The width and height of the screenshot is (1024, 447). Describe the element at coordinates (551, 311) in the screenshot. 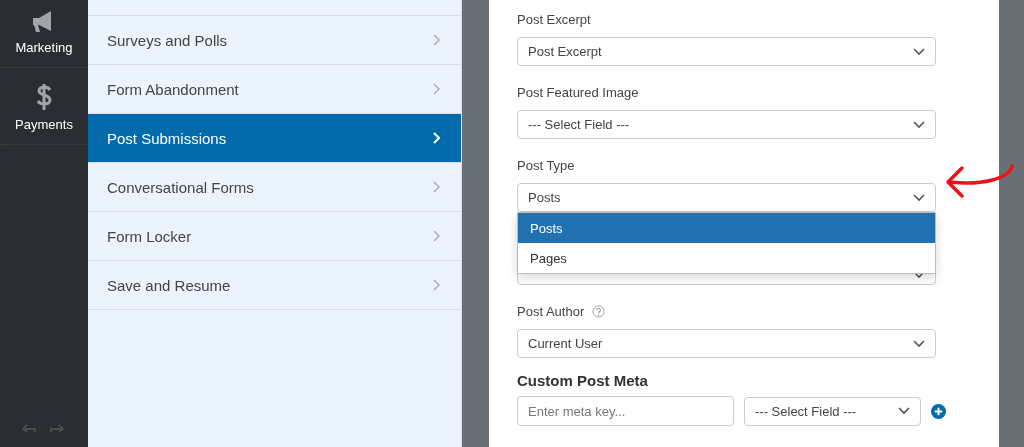

I see `field-label: Post Author` at that location.